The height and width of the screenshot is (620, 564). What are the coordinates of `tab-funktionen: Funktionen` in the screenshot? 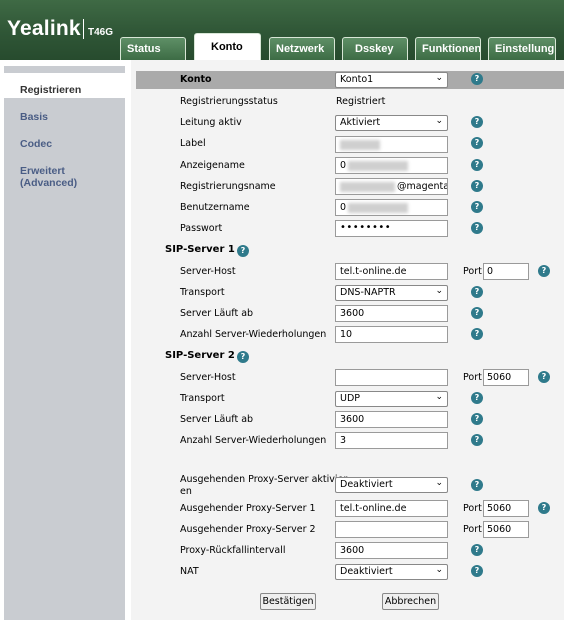 It's located at (448, 48).